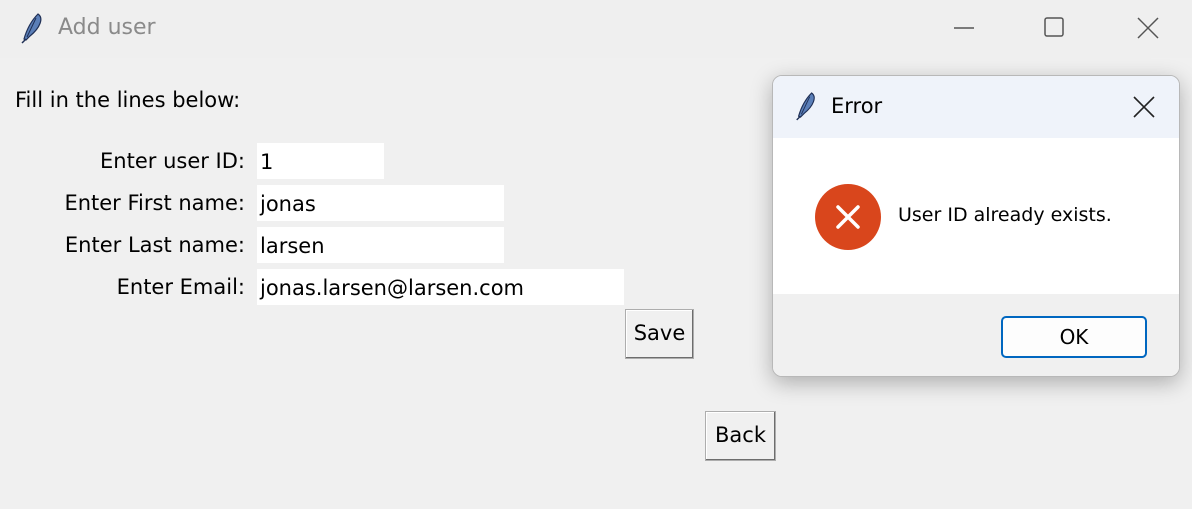  I want to click on dialog-body: User ID already exists., so click(976, 216).